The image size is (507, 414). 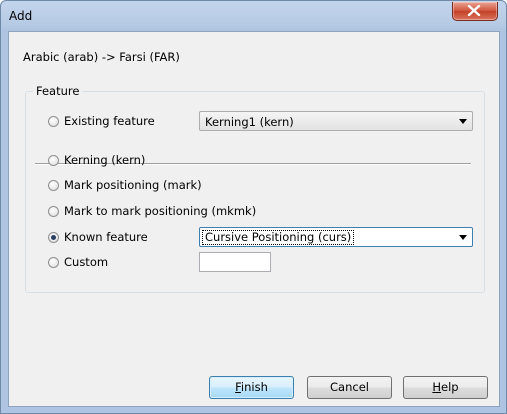 I want to click on finish-button: Finish, so click(x=251, y=387).